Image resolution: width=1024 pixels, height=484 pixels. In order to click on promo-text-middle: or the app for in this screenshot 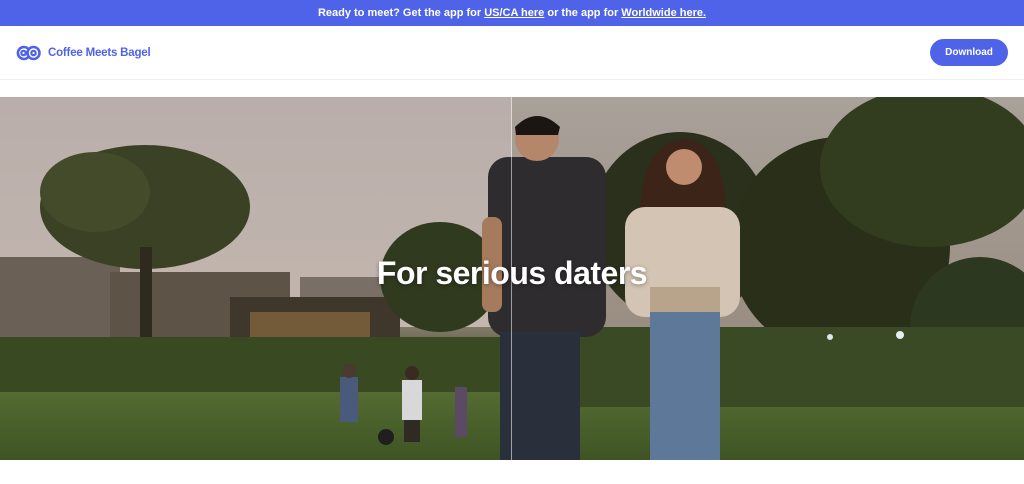, I will do `click(583, 13)`.